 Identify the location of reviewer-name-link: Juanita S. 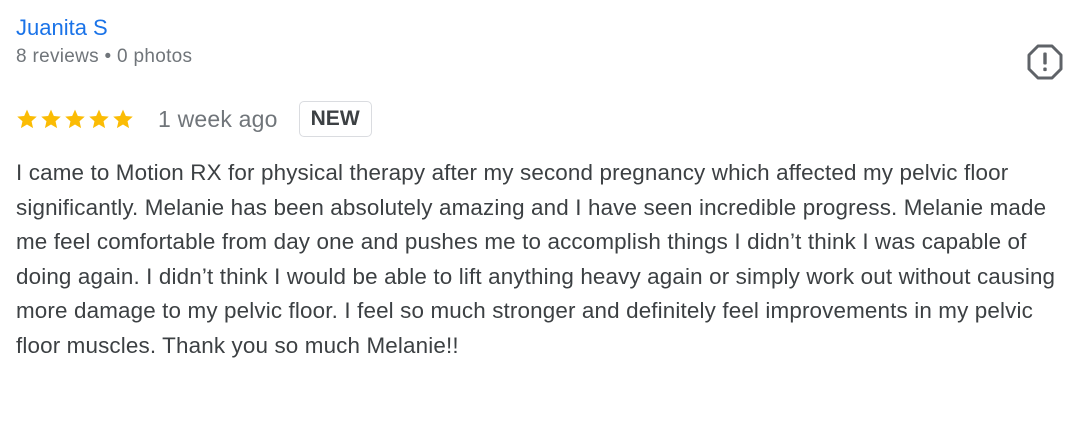
(540, 28).